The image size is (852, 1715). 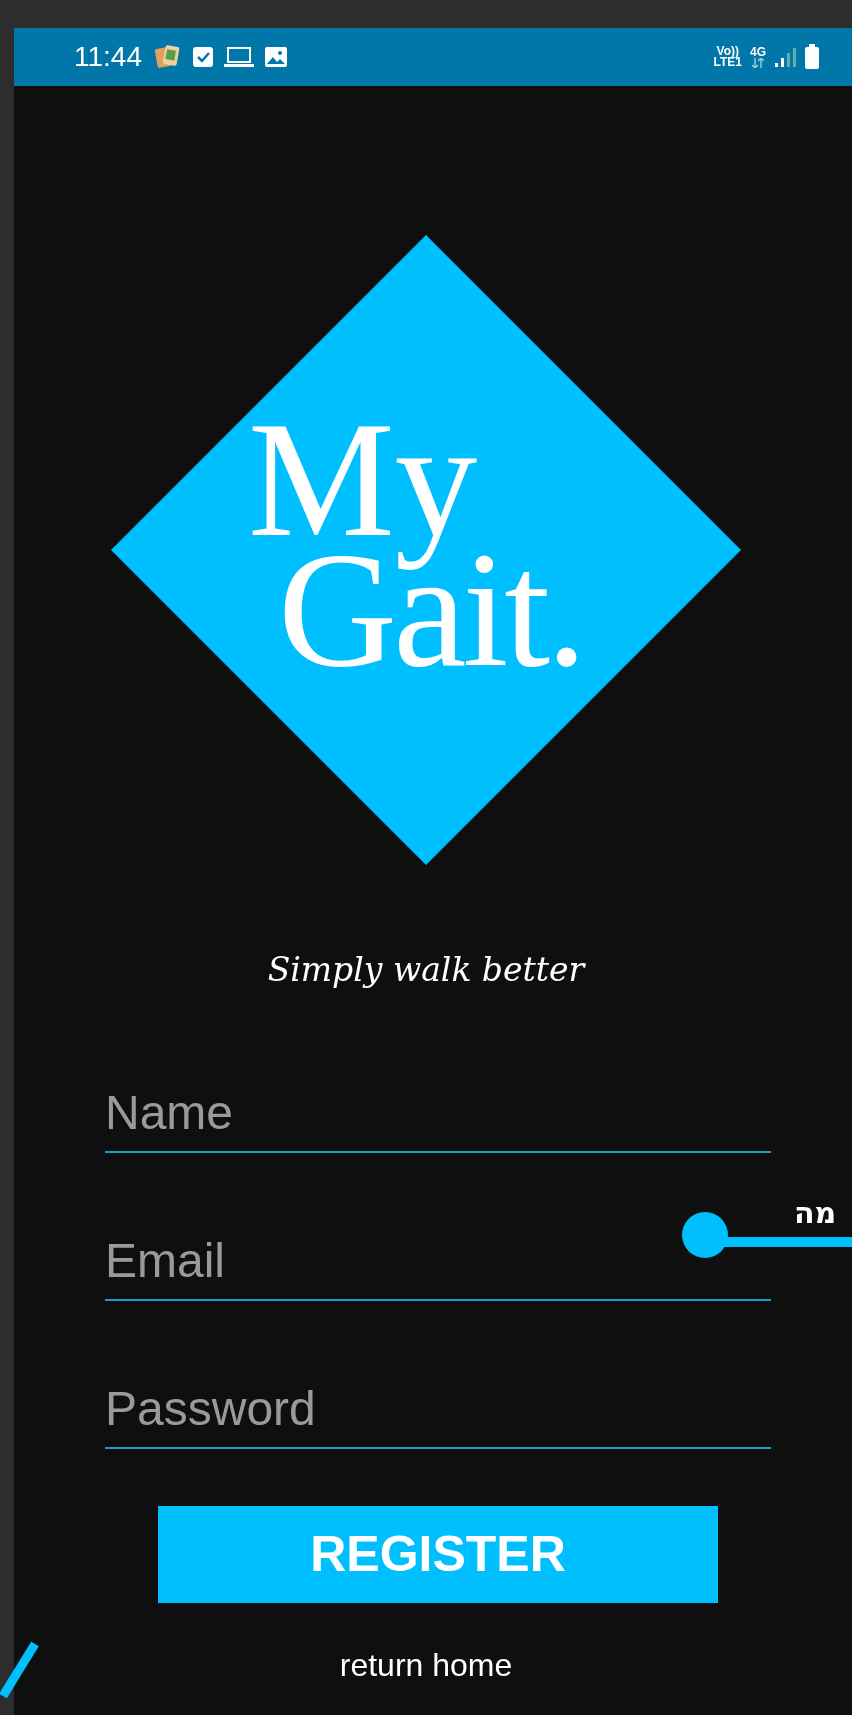 I want to click on photo-cards-icon, so click(x=168, y=57).